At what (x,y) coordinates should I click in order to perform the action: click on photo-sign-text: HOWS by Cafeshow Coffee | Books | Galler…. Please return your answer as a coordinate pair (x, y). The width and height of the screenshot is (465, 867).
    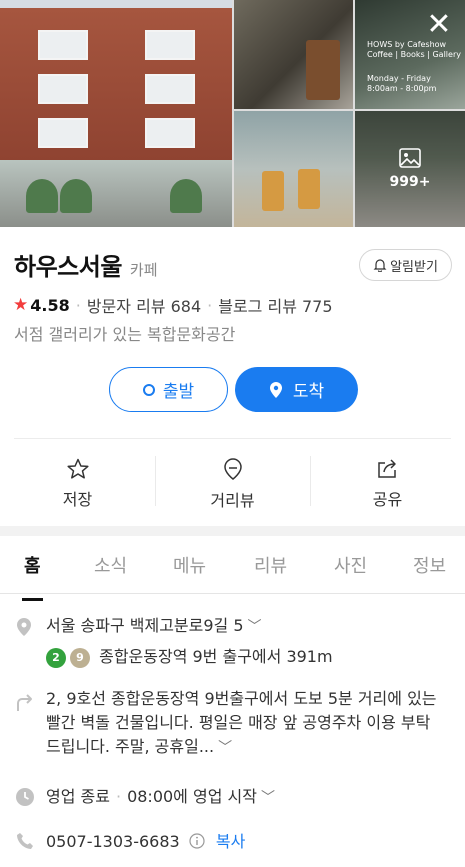
    Looking at the image, I should click on (414, 66).